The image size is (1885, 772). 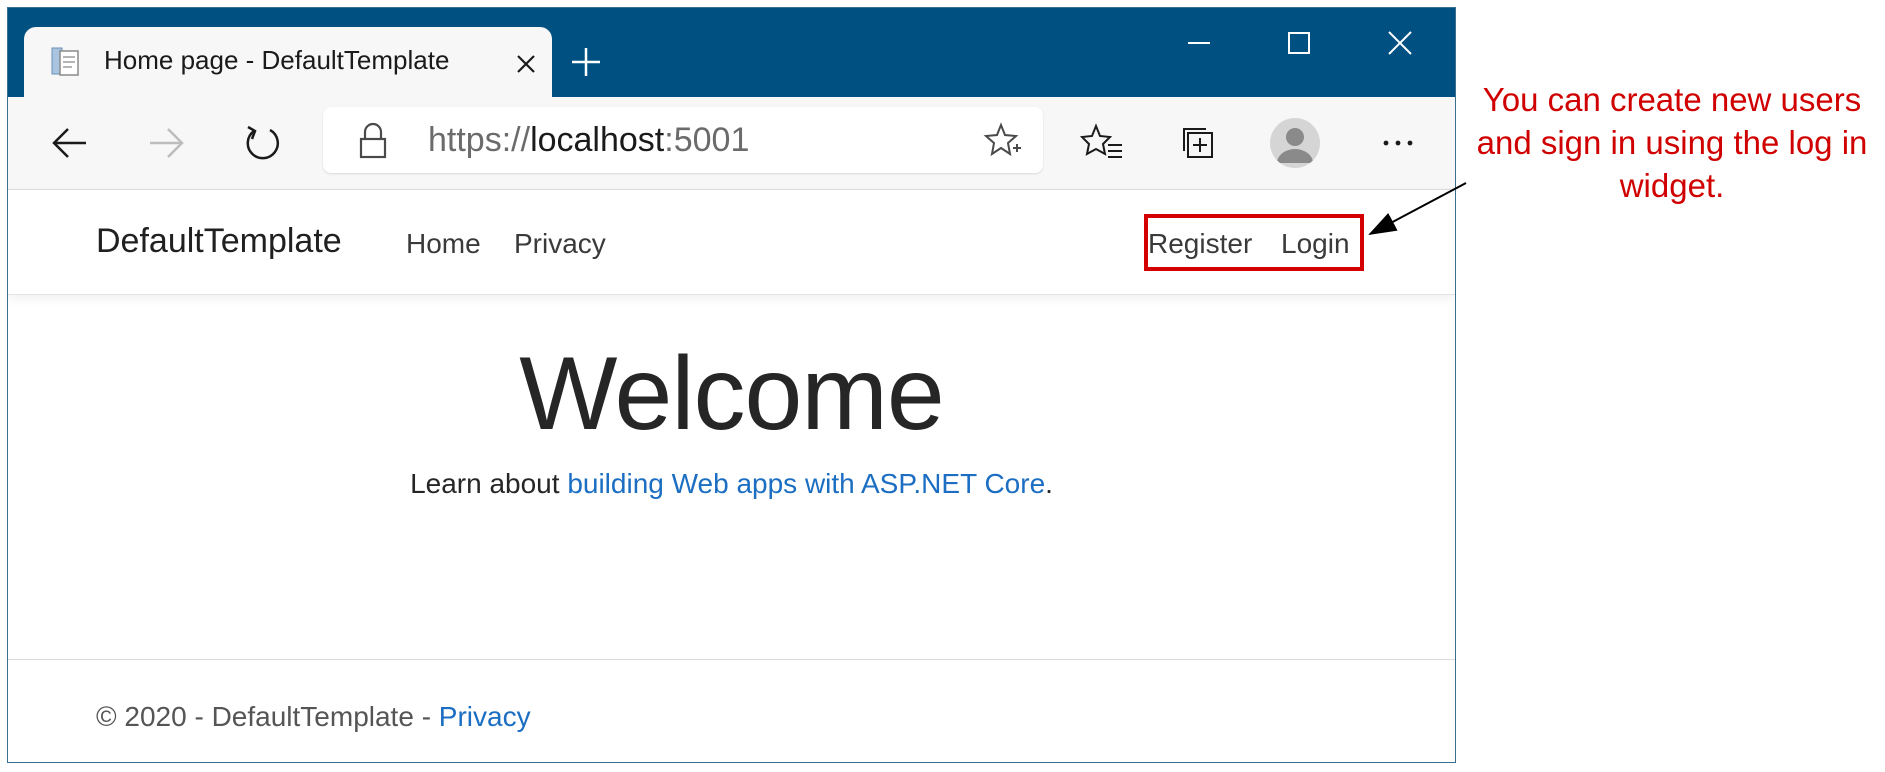 What do you see at coordinates (731, 52) in the screenshot?
I see `title-bar: Home page - DefaultTemplate` at bounding box center [731, 52].